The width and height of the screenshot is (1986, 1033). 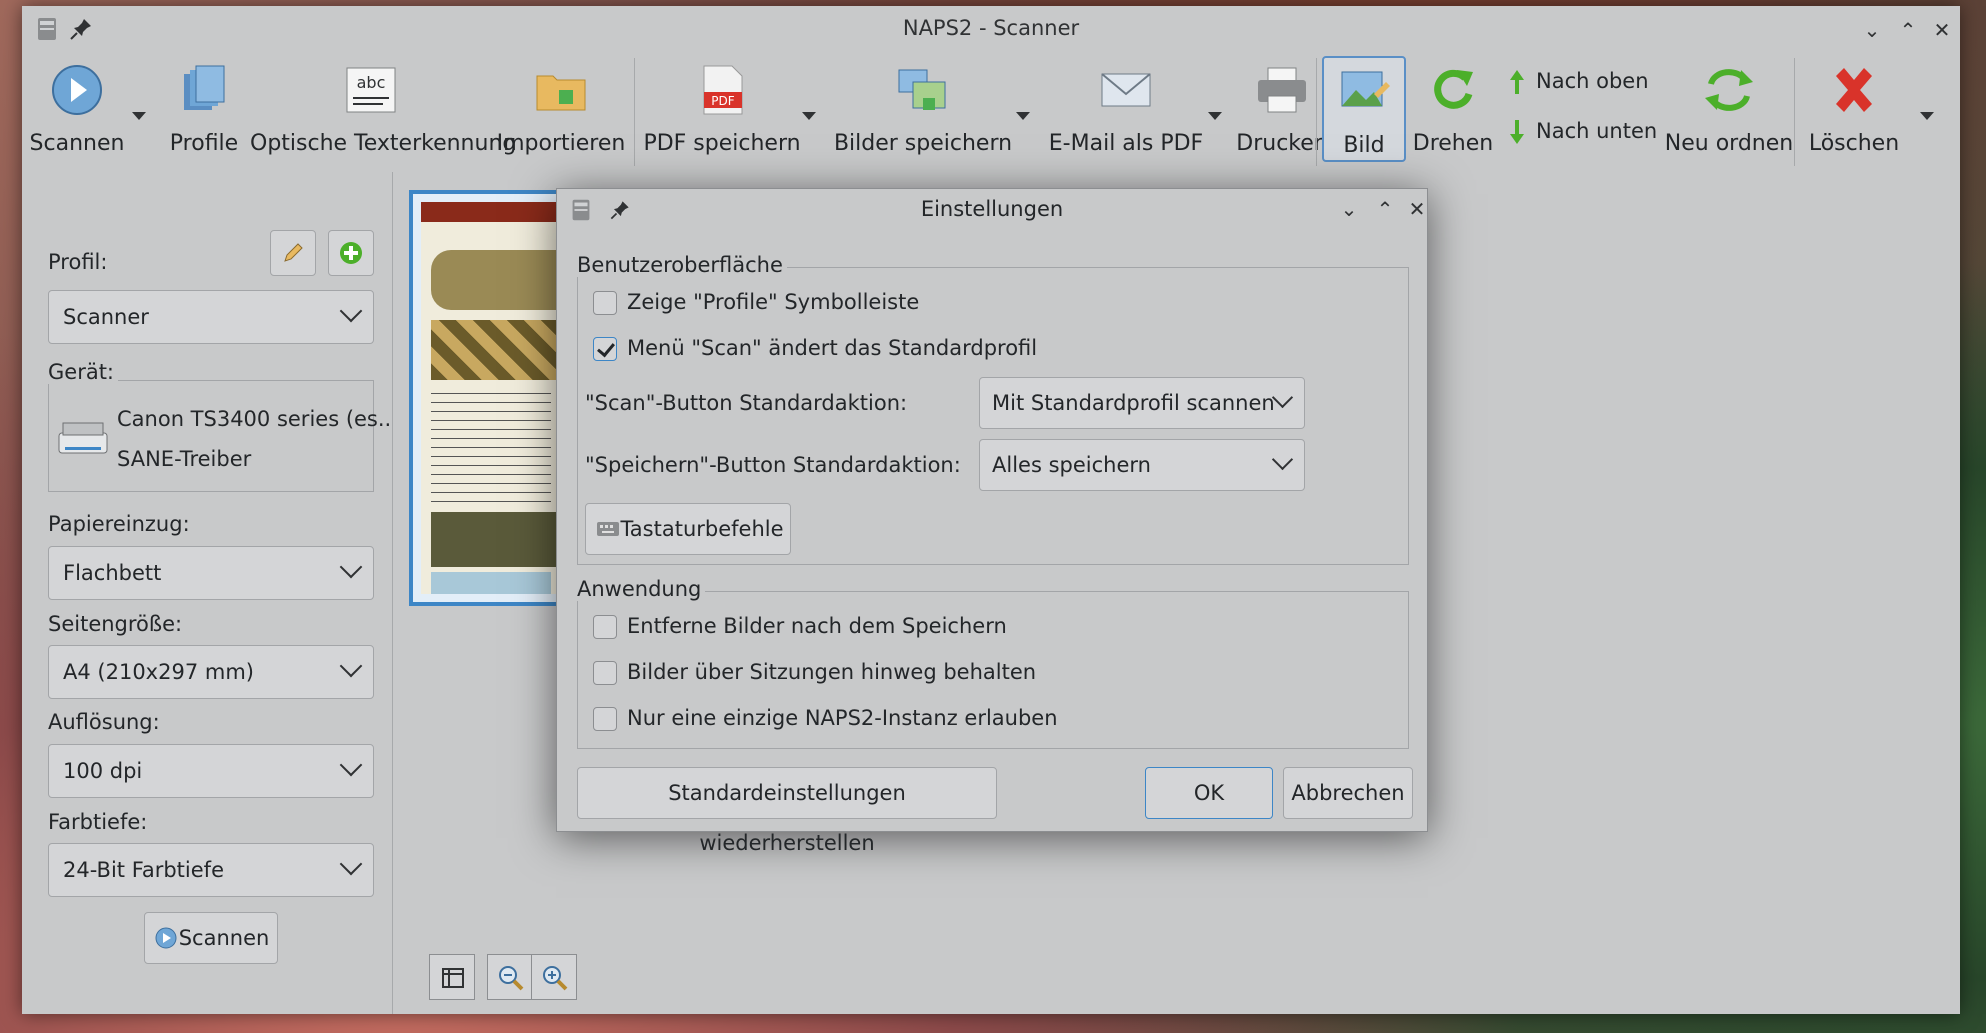 I want to click on images-icon, so click(x=922, y=89).